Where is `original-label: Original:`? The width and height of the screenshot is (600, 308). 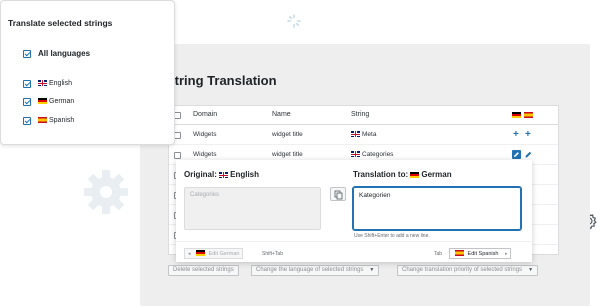
original-label: Original: is located at coordinates (200, 174).